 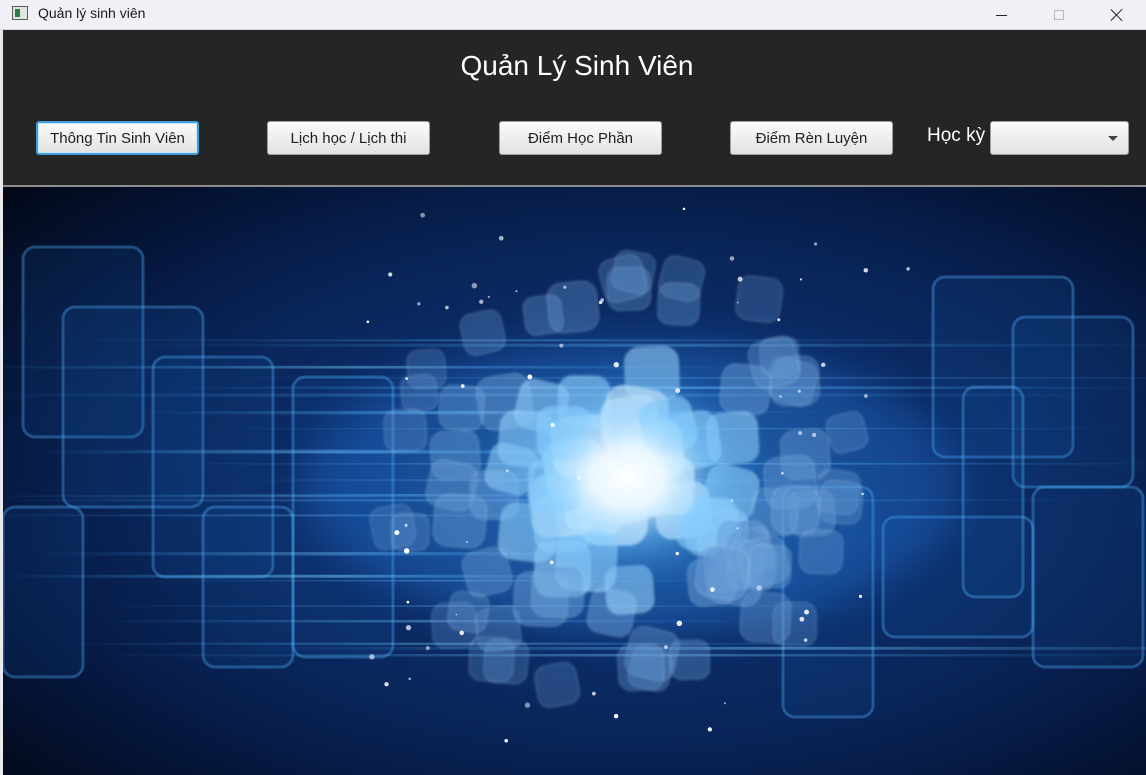 What do you see at coordinates (1059, 138) in the screenshot?
I see `semester-select` at bounding box center [1059, 138].